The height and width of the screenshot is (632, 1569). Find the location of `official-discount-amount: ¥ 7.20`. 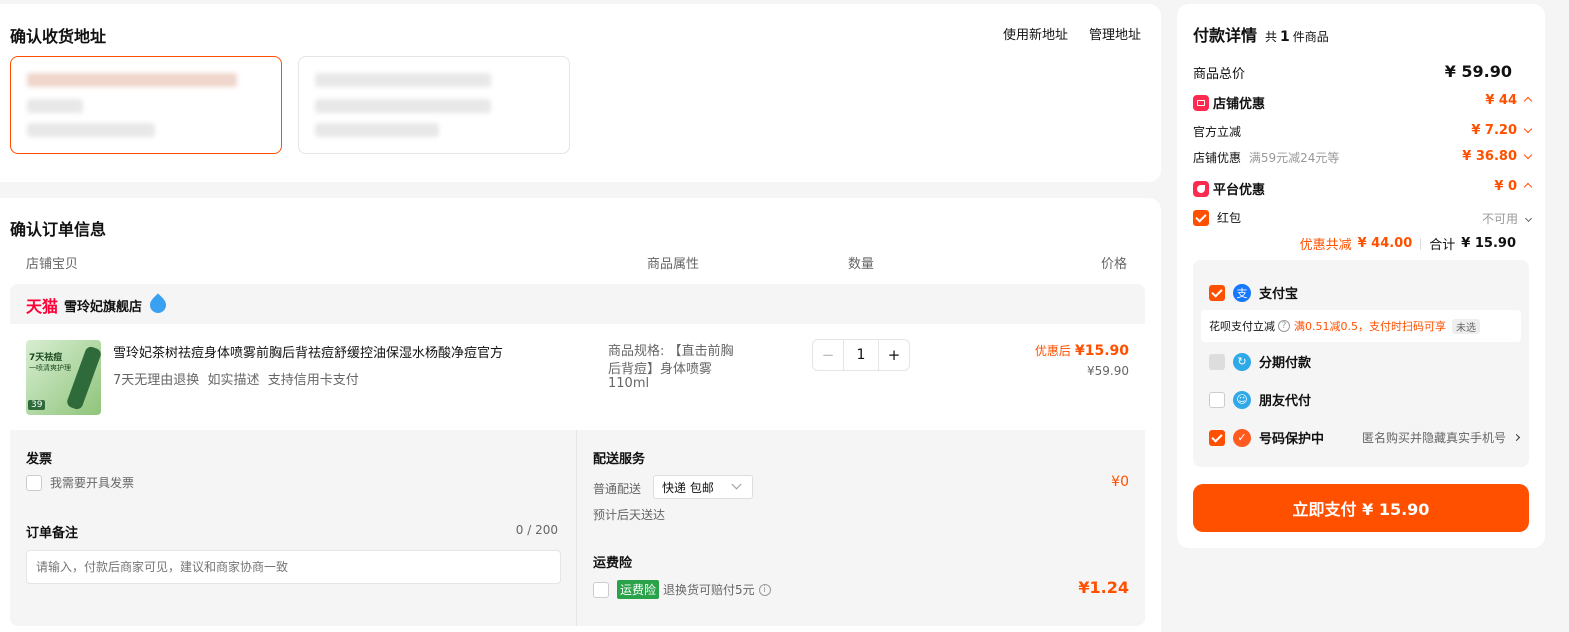

official-discount-amount: ¥ 7.20 is located at coordinates (1494, 130).